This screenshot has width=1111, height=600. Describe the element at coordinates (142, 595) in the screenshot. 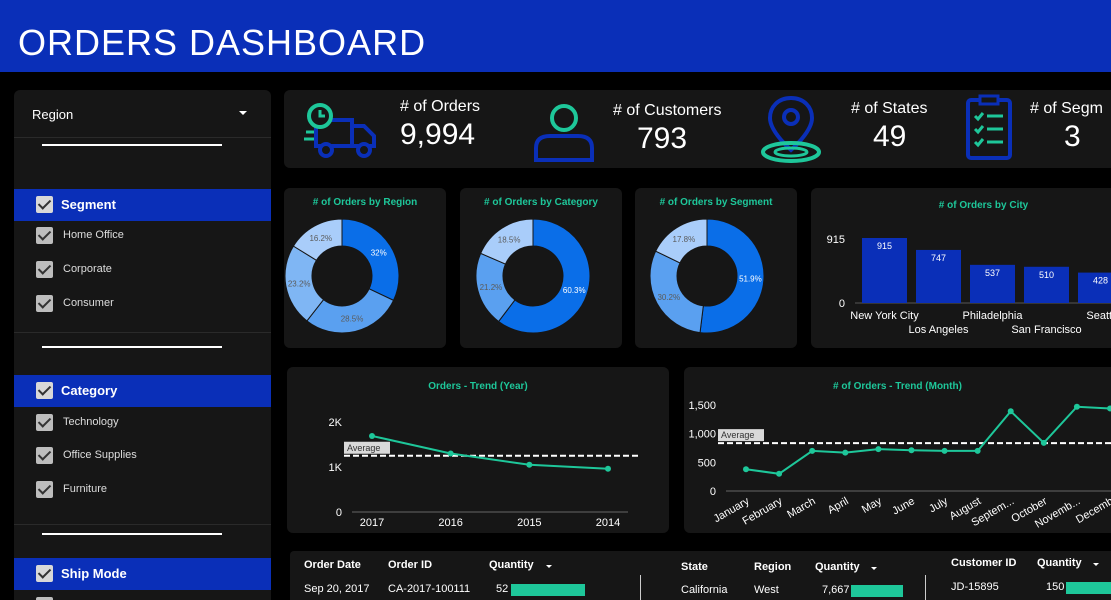

I see `ship-mode-option` at that location.